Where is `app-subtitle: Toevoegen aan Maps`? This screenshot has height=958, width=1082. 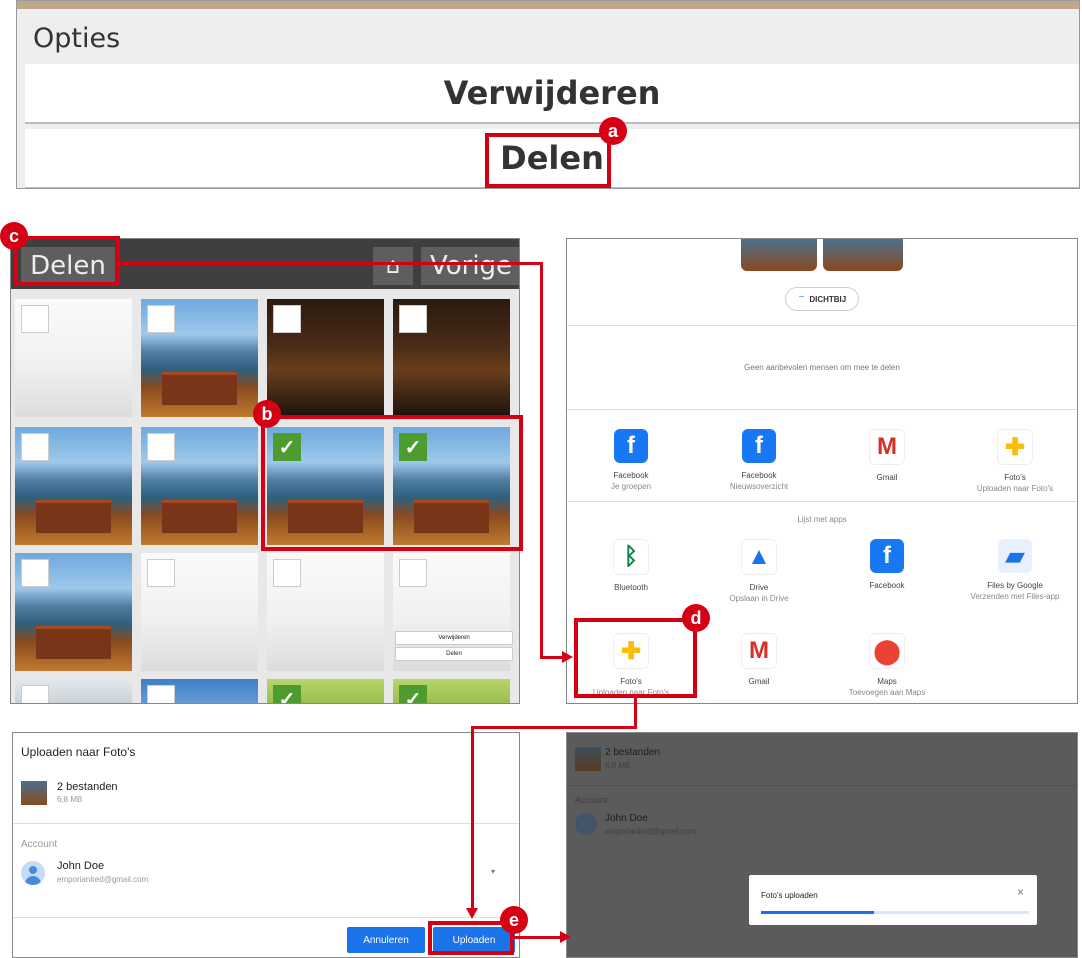
app-subtitle: Toevoegen aan Maps is located at coordinates (887, 692).